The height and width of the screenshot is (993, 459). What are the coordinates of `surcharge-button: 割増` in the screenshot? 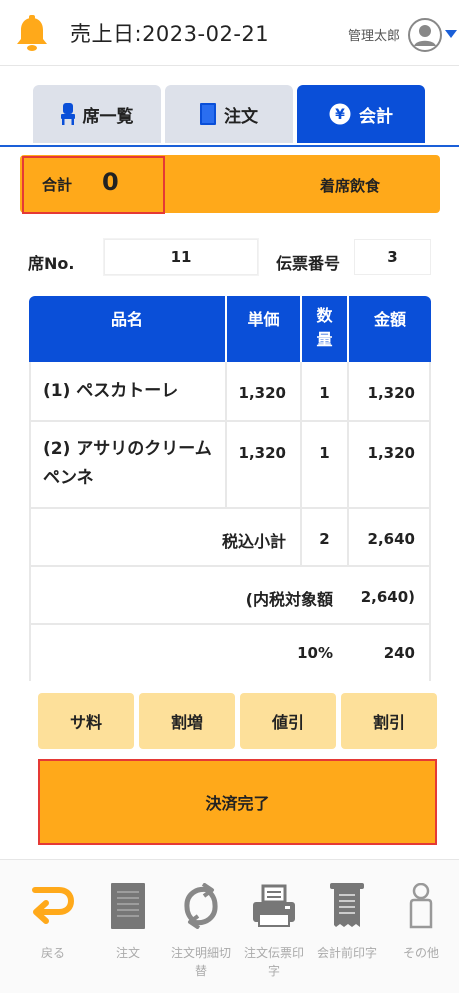 It's located at (187, 721).